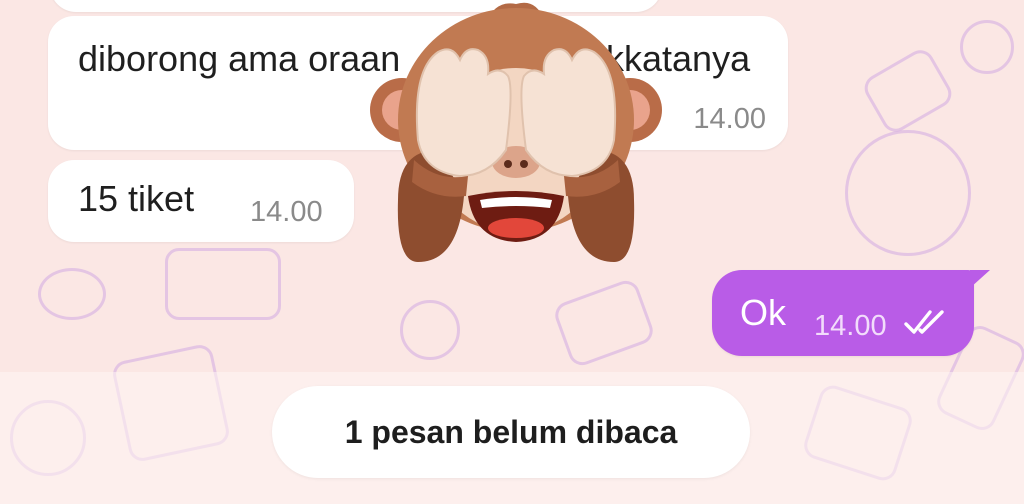 This screenshot has height=504, width=1024. What do you see at coordinates (239, 58) in the screenshot?
I see `message-text: diborong ama oraan` at bounding box center [239, 58].